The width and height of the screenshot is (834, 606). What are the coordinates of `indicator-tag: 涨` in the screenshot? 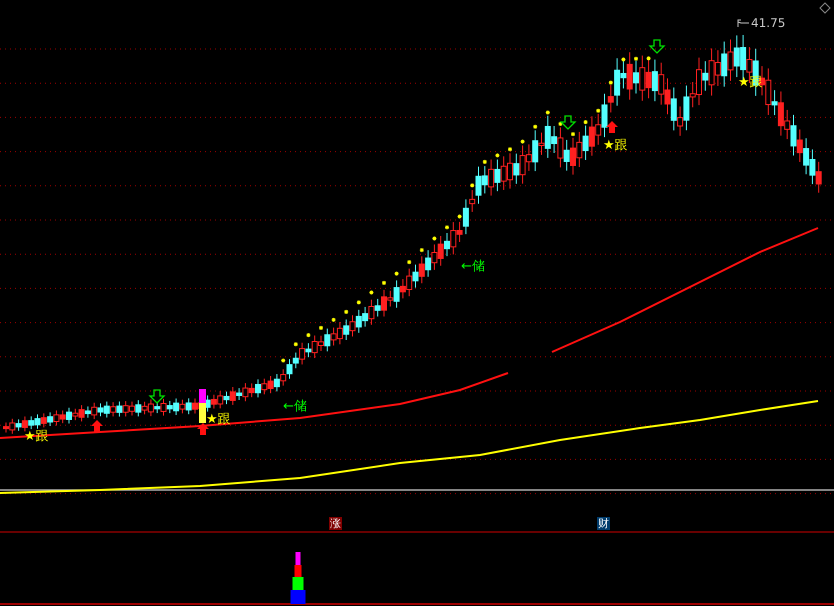 It's located at (335, 523).